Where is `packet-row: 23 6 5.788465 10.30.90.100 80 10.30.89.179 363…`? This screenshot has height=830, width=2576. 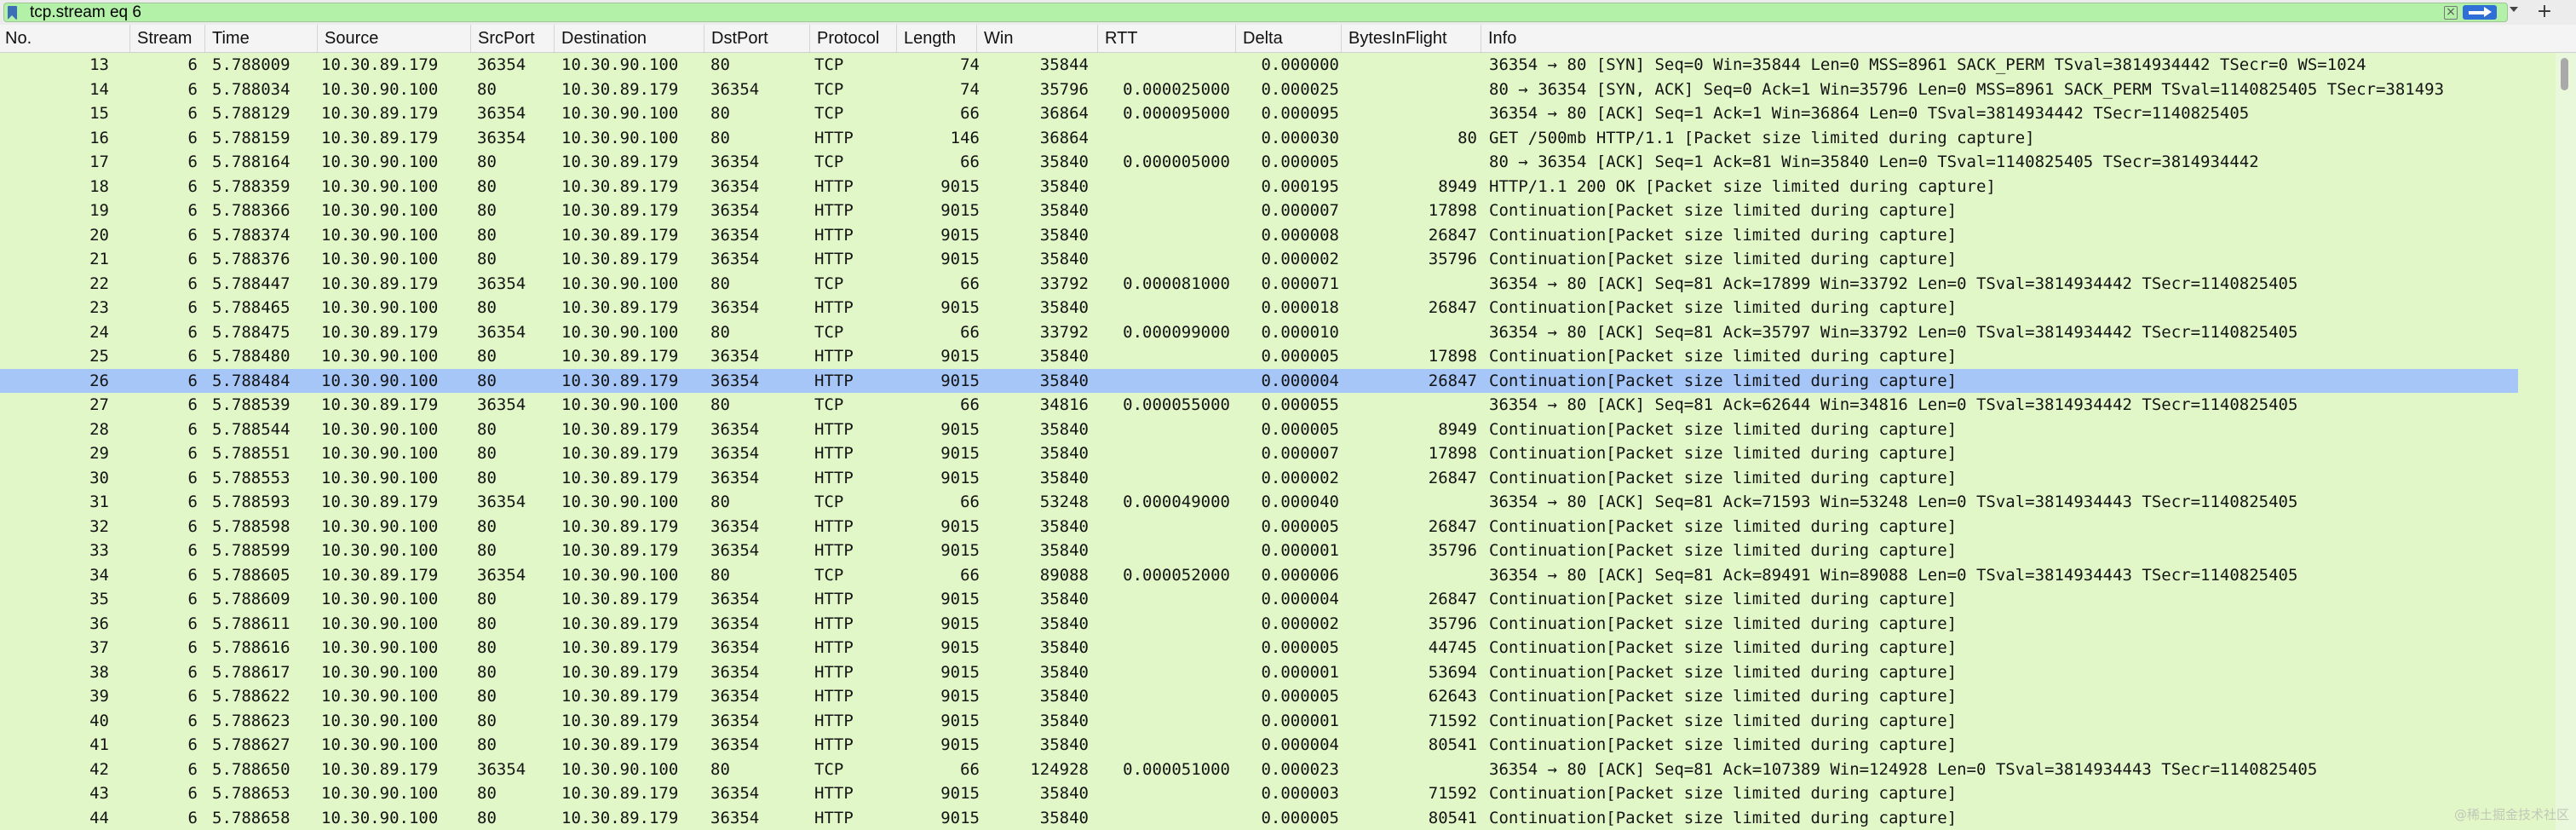
packet-row: 23 6 5.788465 10.30.90.100 80 10.30.89.179 363… is located at coordinates (1259, 308).